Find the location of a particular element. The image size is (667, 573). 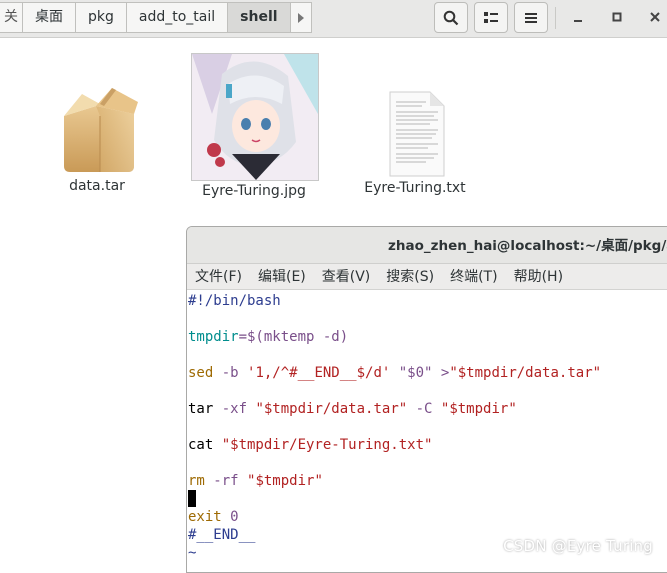

maximize-button is located at coordinates (617, 17).